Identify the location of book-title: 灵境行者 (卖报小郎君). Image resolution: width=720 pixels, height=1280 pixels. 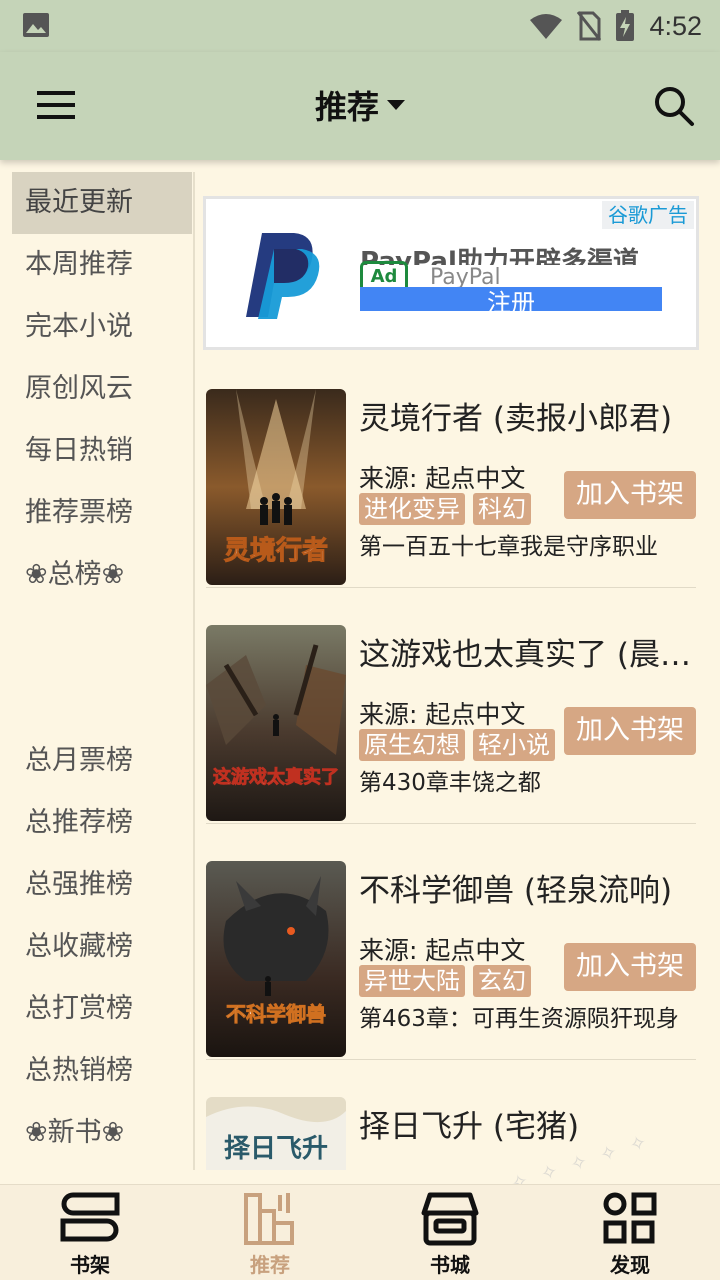
(527, 415).